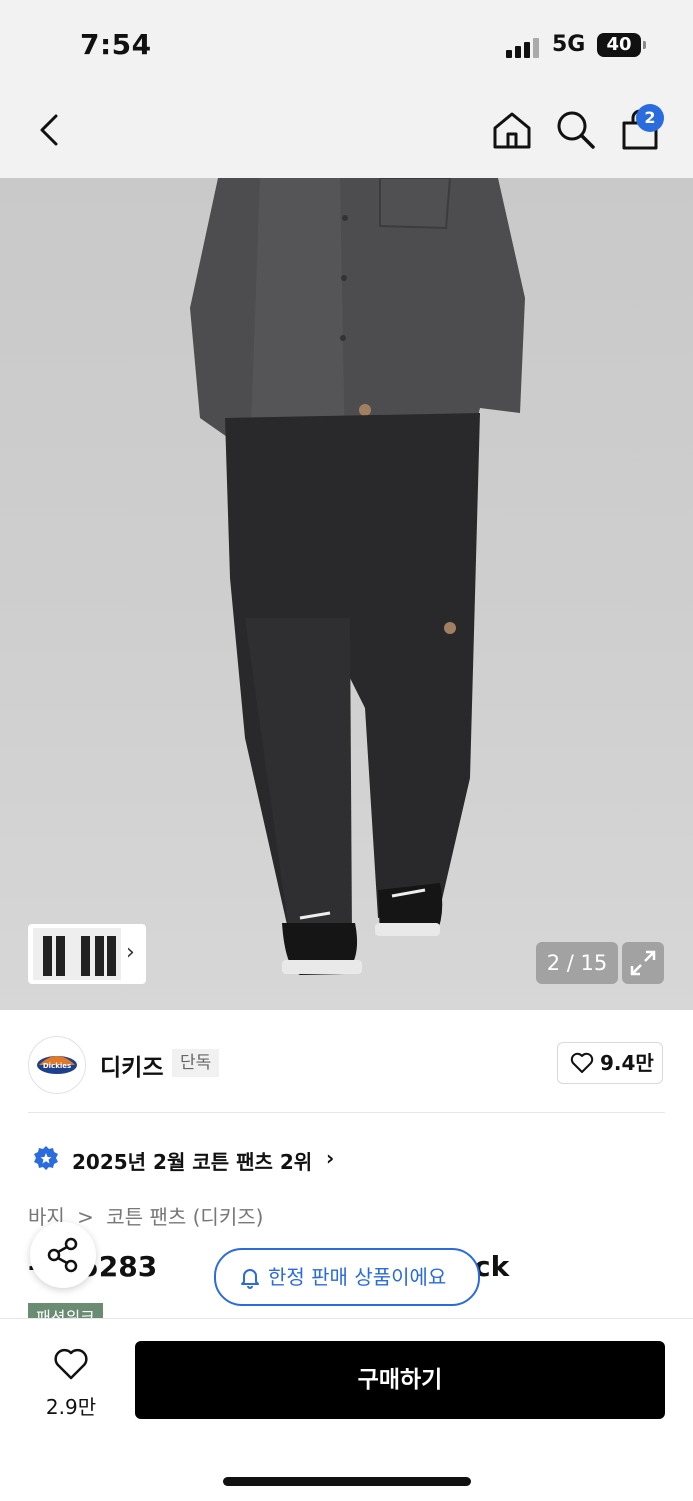  What do you see at coordinates (357, 1277) in the screenshot?
I see `limited-sale-label: 한정 판매 상품이에요` at bounding box center [357, 1277].